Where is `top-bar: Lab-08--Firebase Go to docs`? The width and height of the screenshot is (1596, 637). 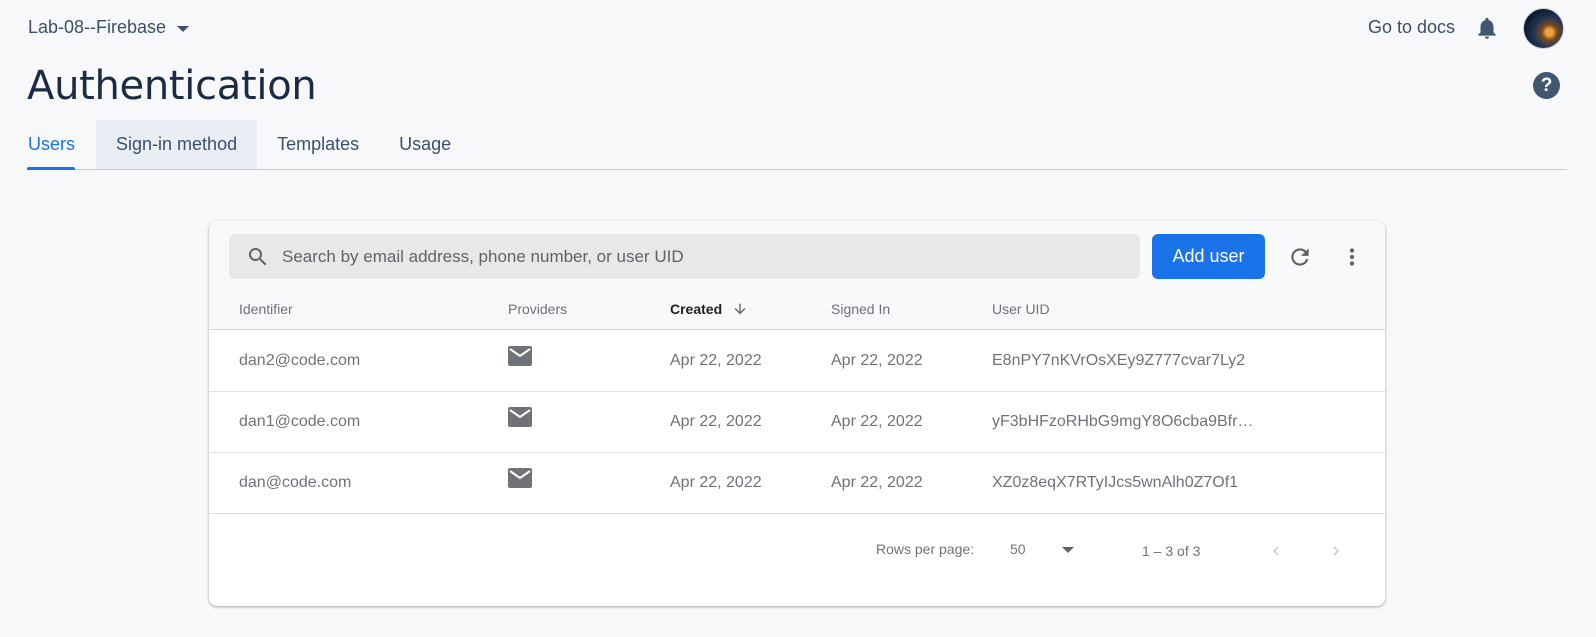
top-bar: Lab-08--Firebase Go to docs is located at coordinates (798, 28).